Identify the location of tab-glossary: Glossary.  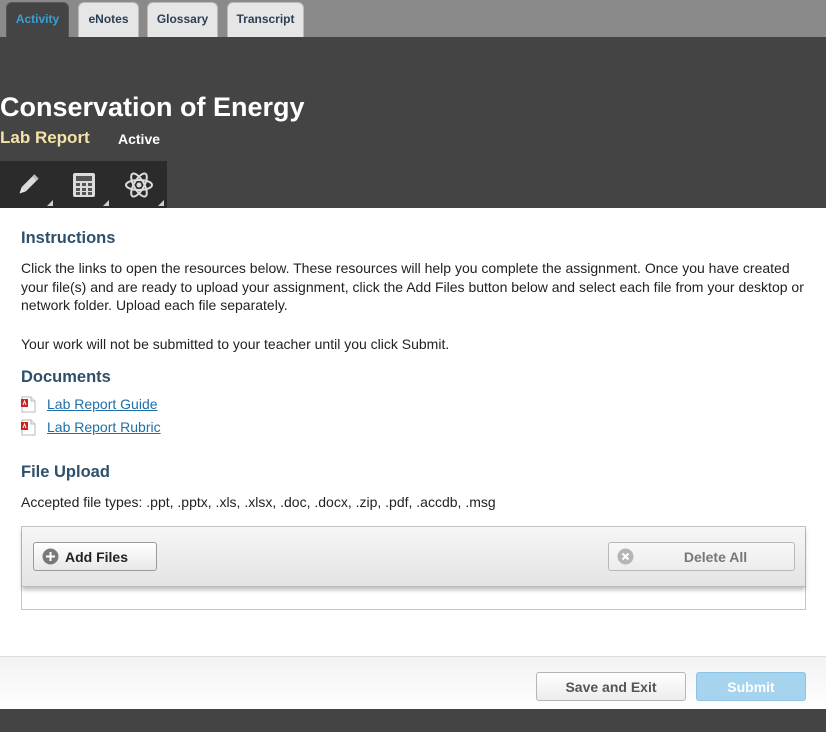
(182, 19).